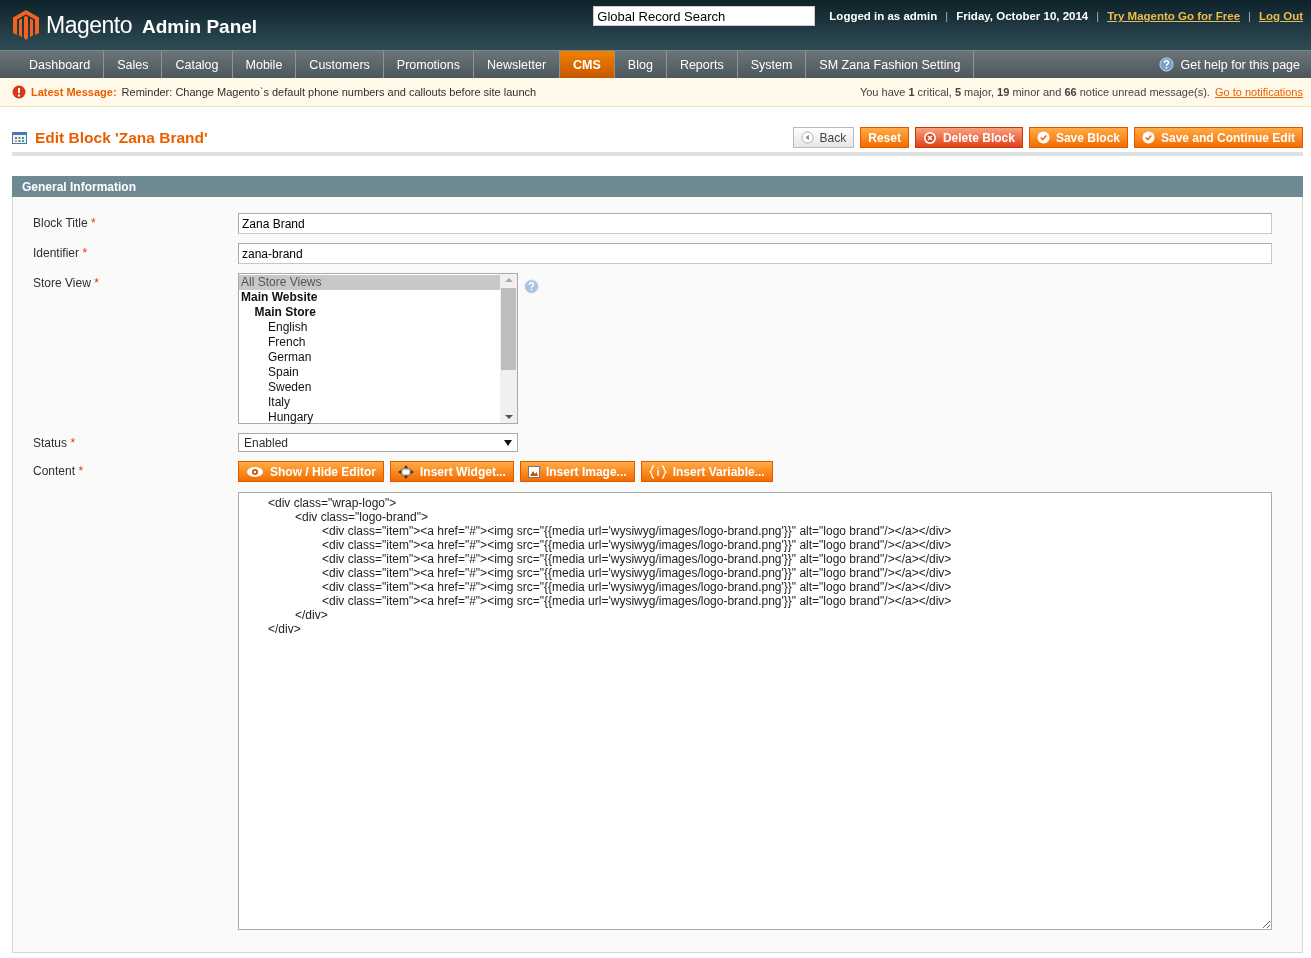 This screenshot has height=958, width=1311. I want to click on dropdown-arrow-icon, so click(508, 442).